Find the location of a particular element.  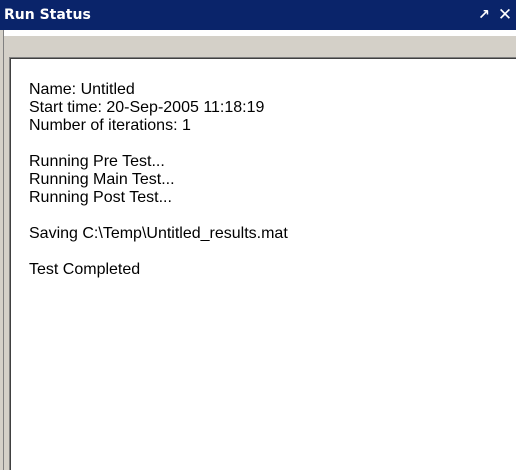

name-line: Name: Untitled is located at coordinates (82, 89).